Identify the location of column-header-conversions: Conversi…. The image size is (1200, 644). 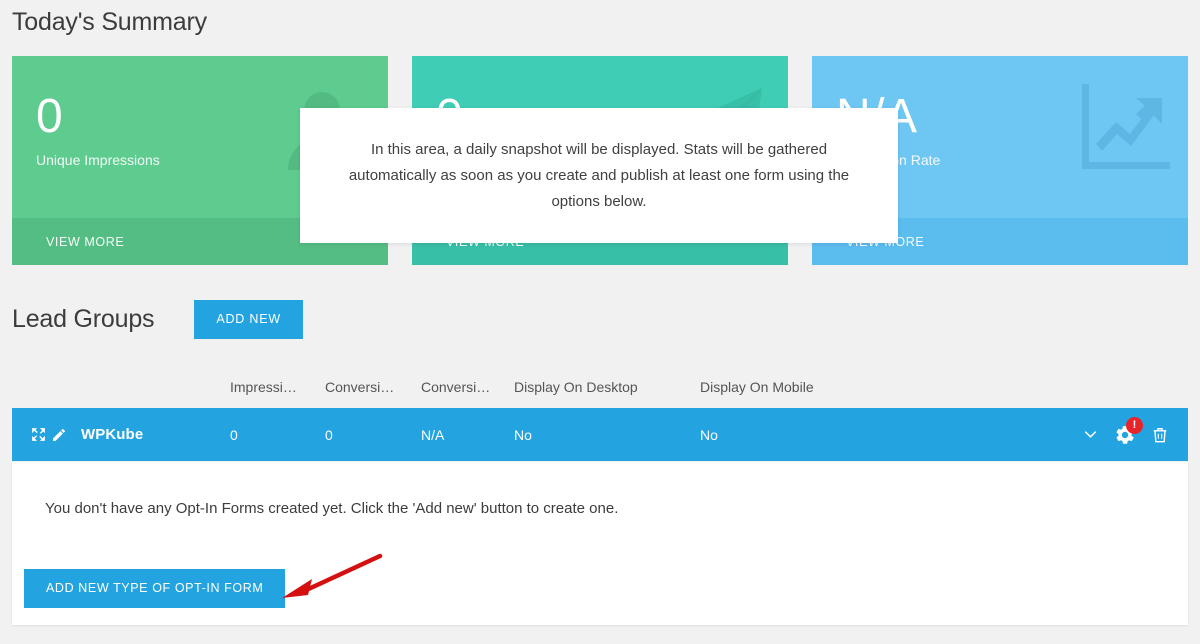
(360, 386).